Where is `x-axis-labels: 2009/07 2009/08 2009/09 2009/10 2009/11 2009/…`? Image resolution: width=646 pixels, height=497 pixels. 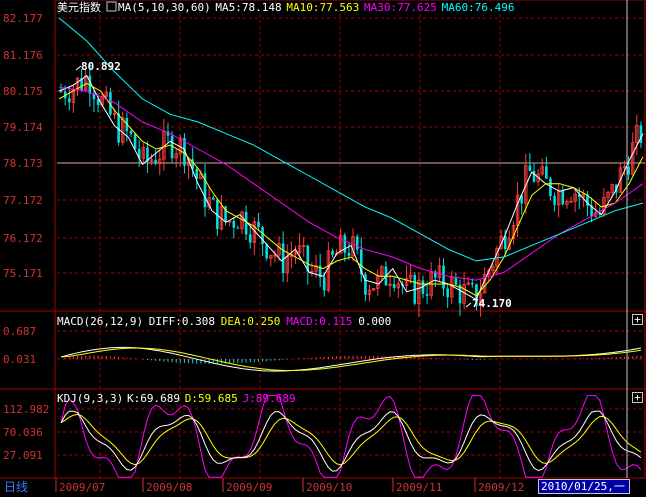 x-axis-labels: 2009/07 2009/08 2009/09 2009/10 2009/11 2009/… is located at coordinates (289, 486).